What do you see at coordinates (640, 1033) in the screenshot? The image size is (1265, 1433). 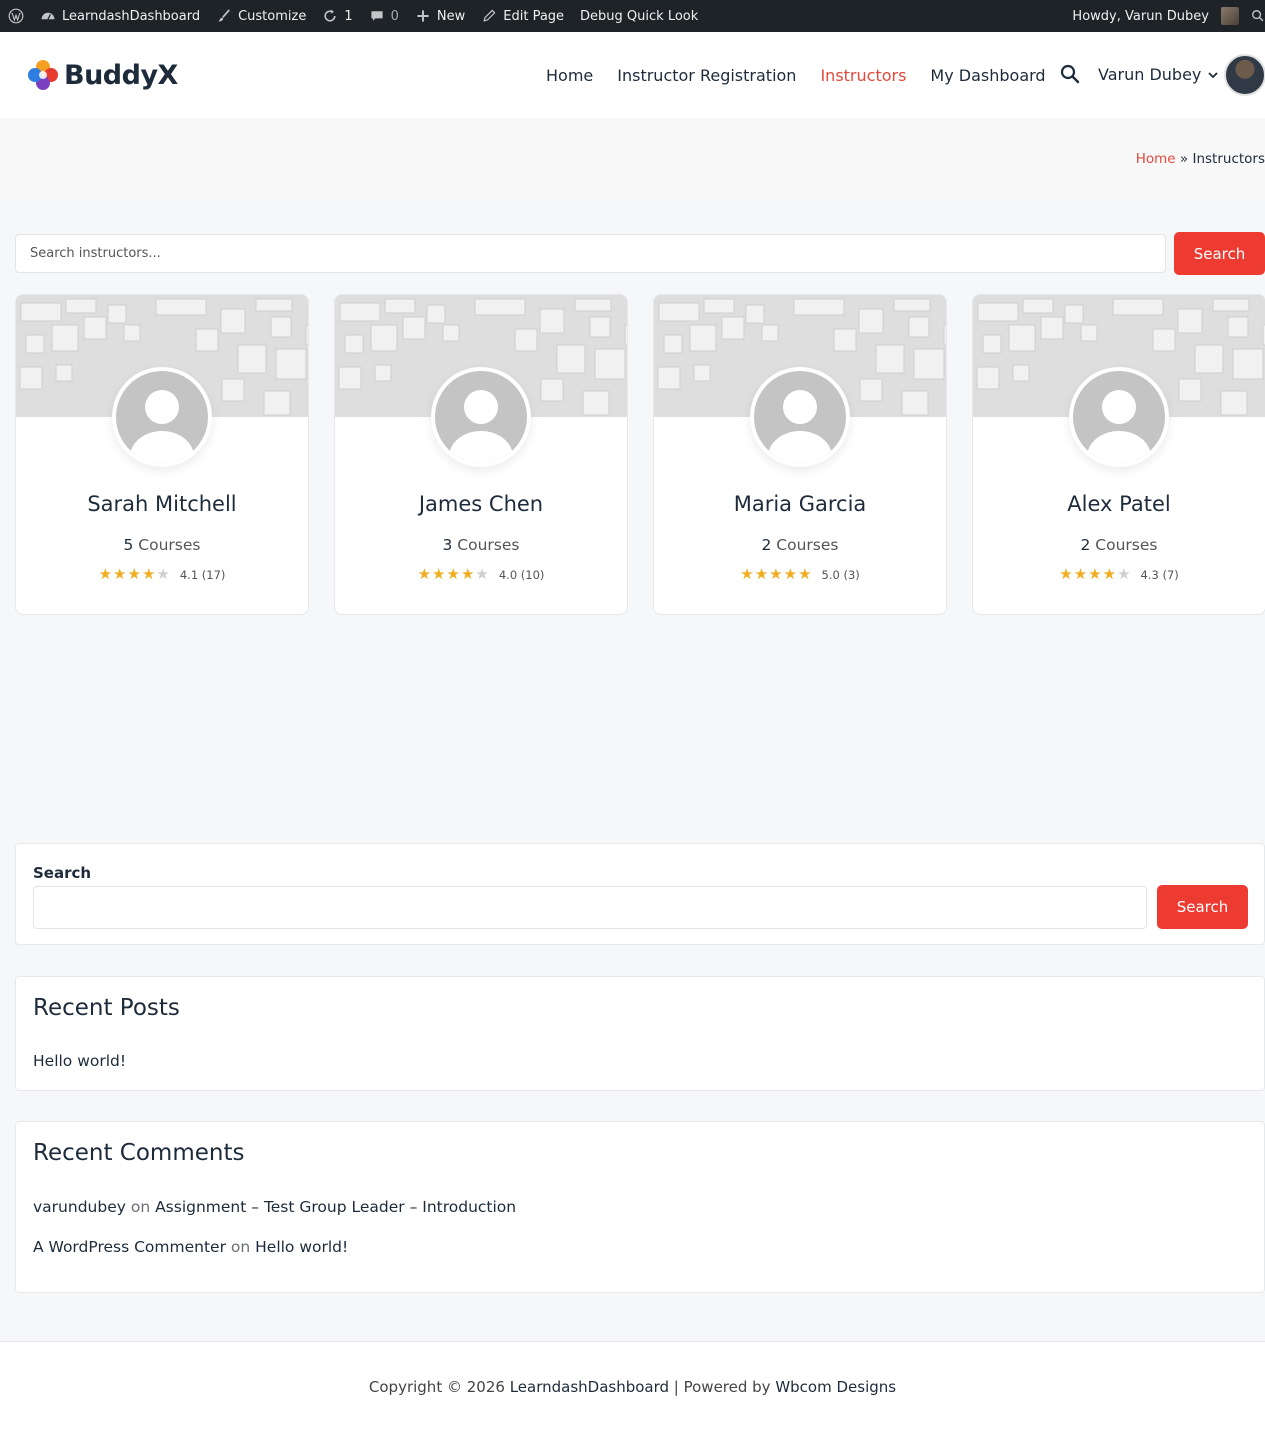 I see `recent-posts-widget: Recent Posts Hello world!` at bounding box center [640, 1033].